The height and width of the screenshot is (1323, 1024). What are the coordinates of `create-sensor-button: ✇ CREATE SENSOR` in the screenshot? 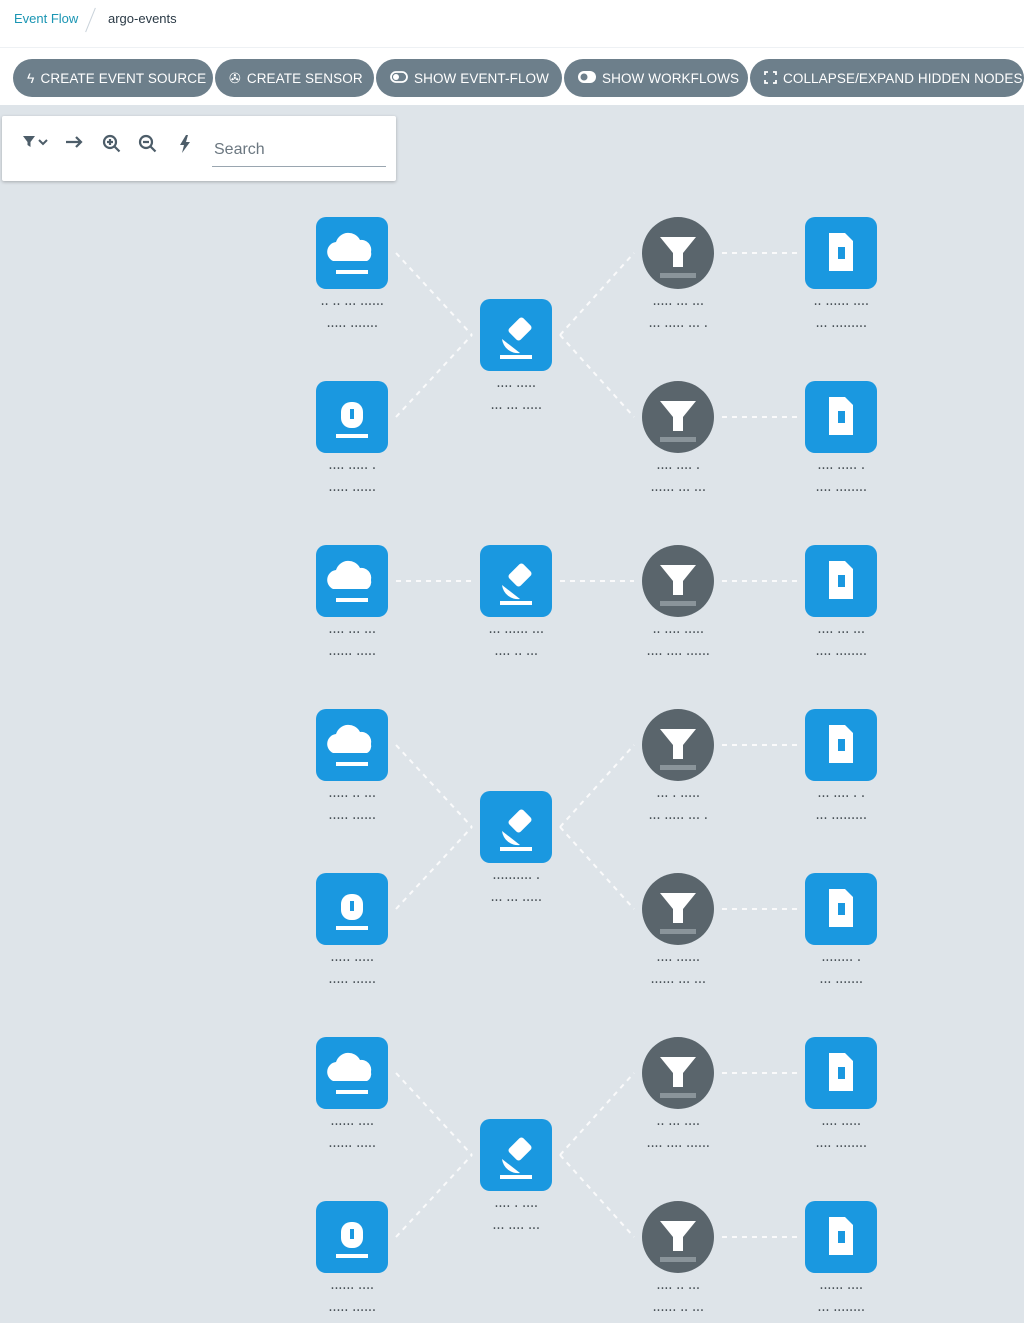 It's located at (294, 78).